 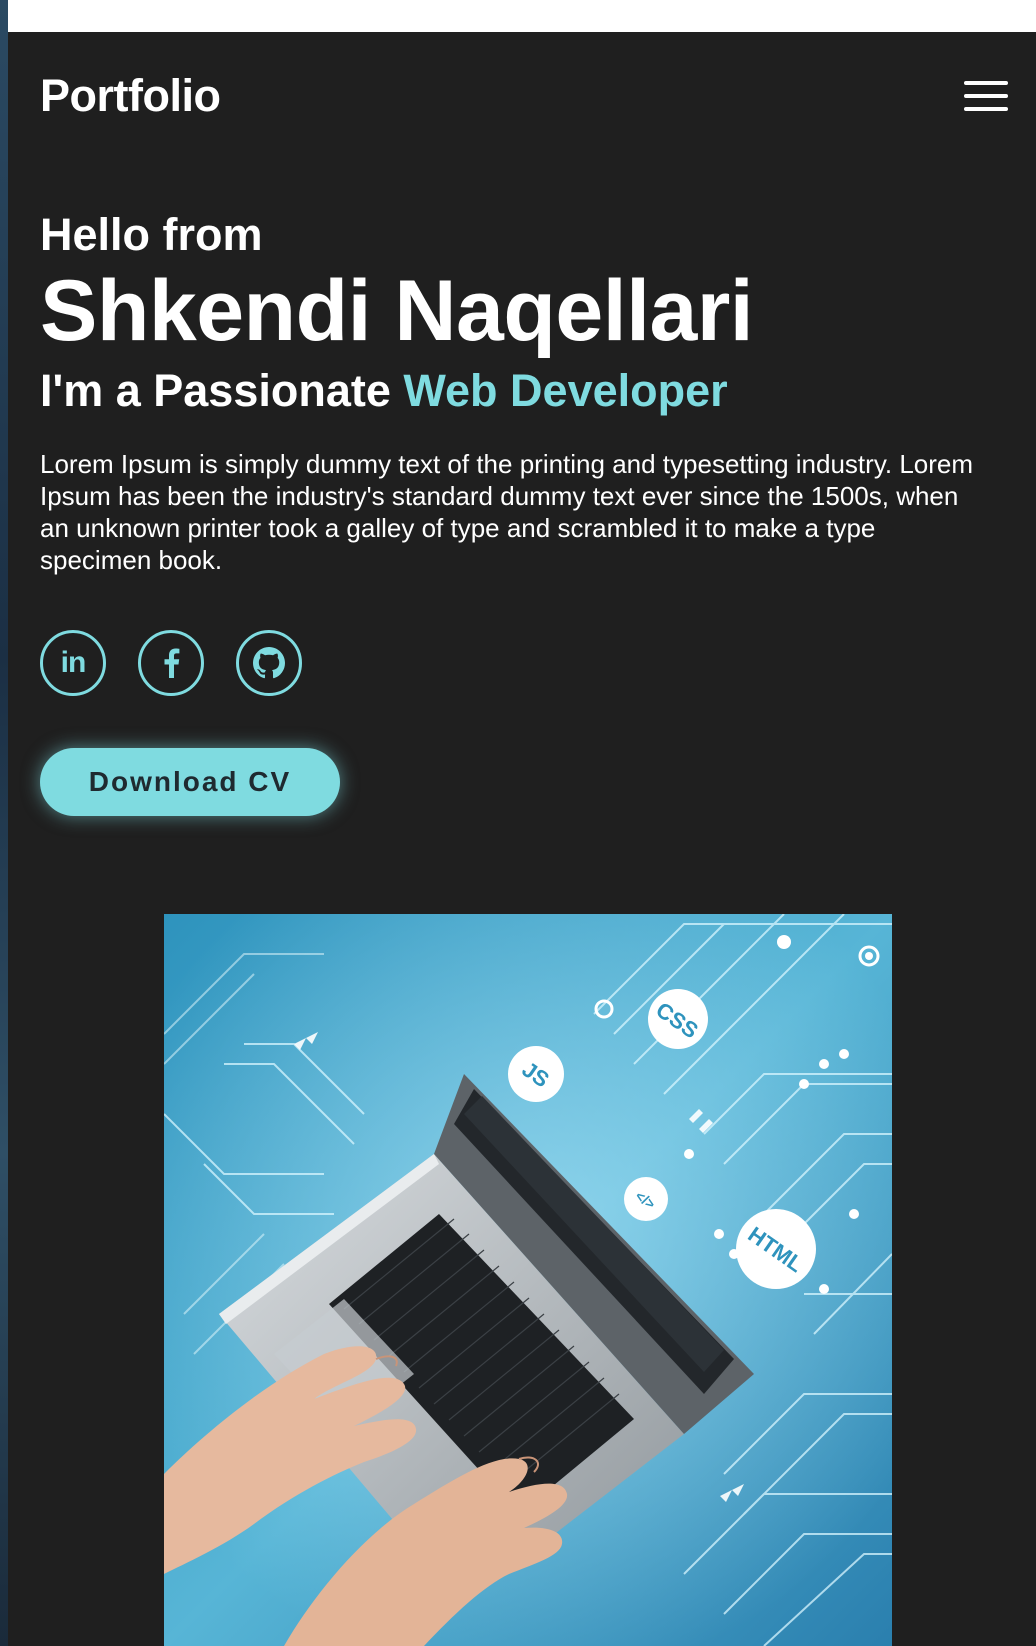 I want to click on role-highlight: Web Developer, so click(x=565, y=390).